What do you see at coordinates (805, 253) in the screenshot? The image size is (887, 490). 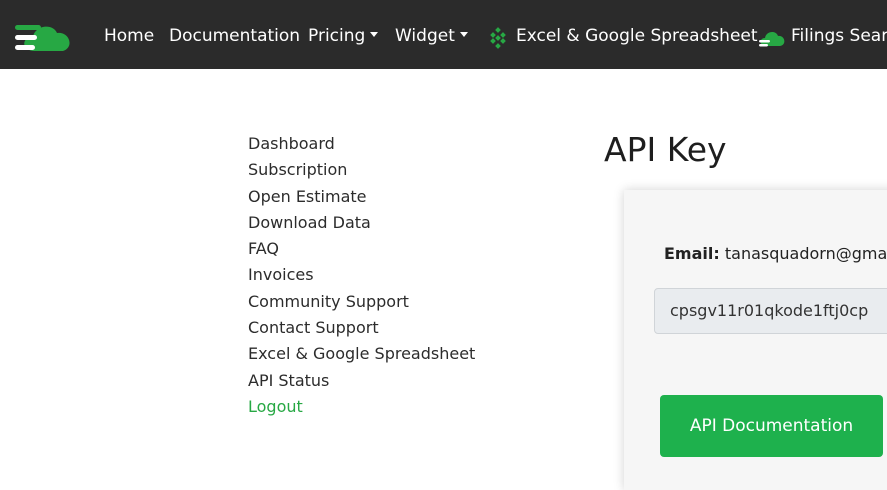 I see `email-value: tanasquadorn@gmail.` at bounding box center [805, 253].